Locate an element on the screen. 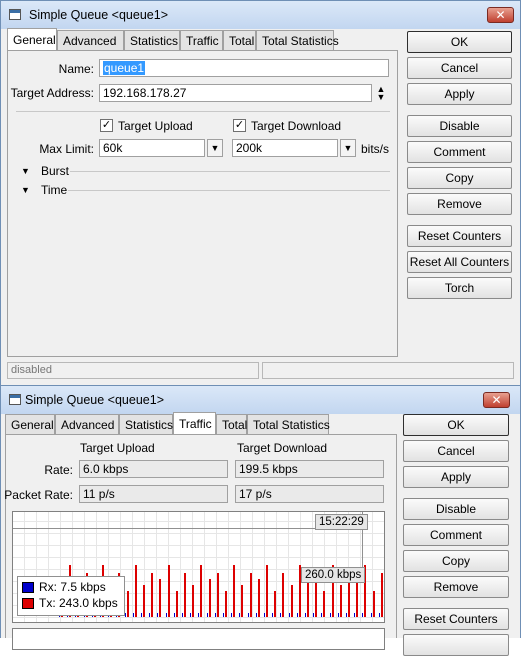  status-bar: disabled is located at coordinates (133, 370).